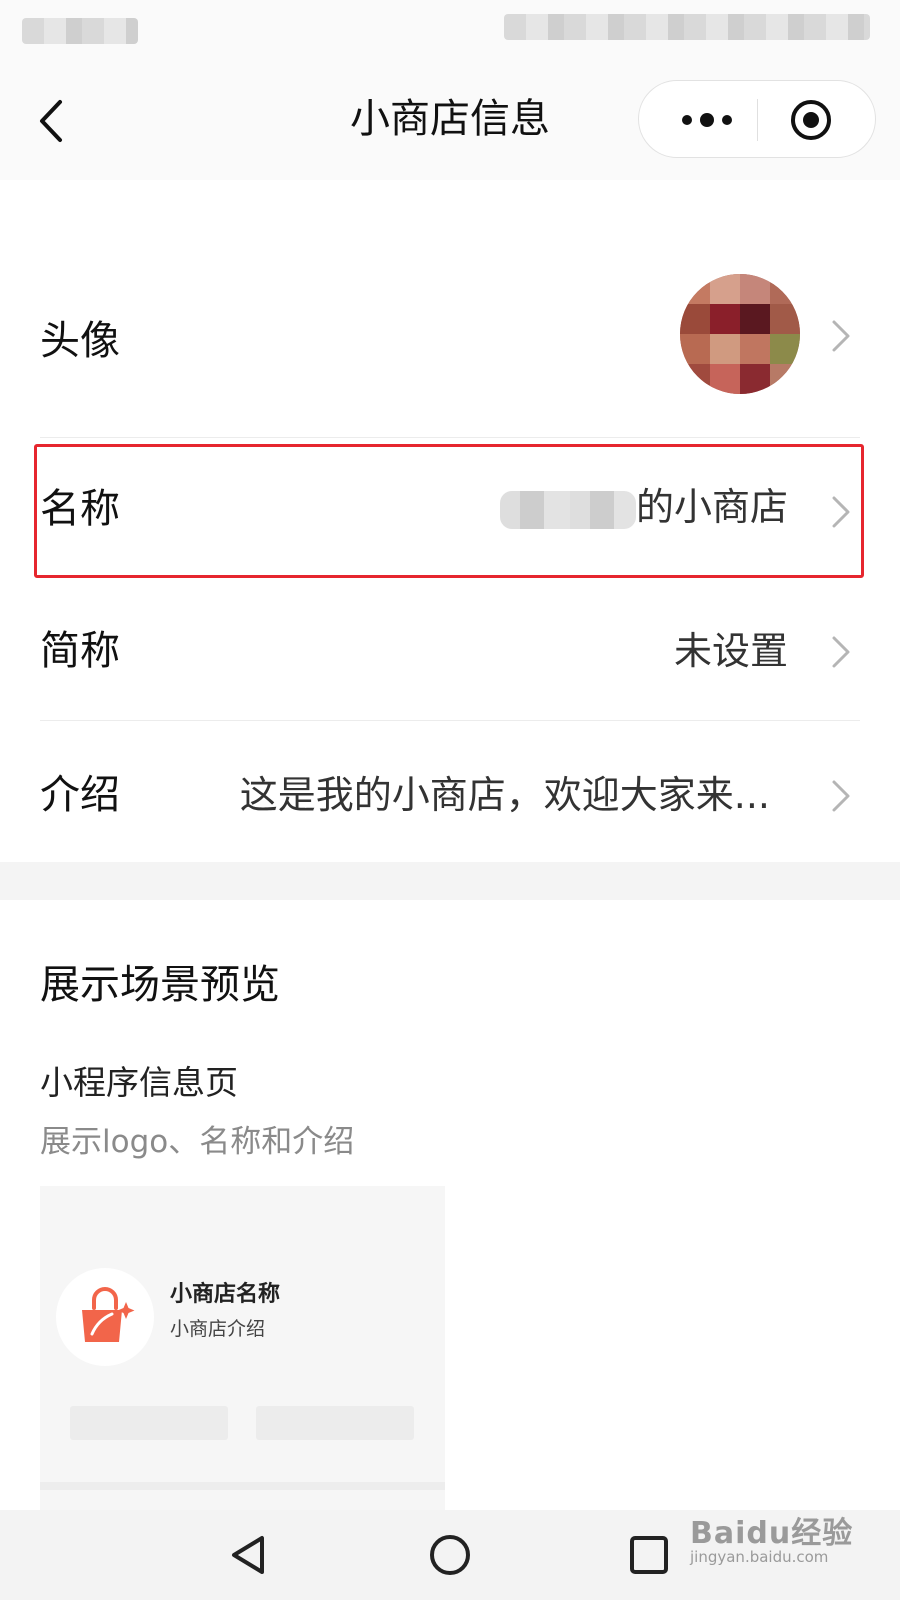  Describe the element at coordinates (80, 31) in the screenshot. I see `status-left-blur` at that location.